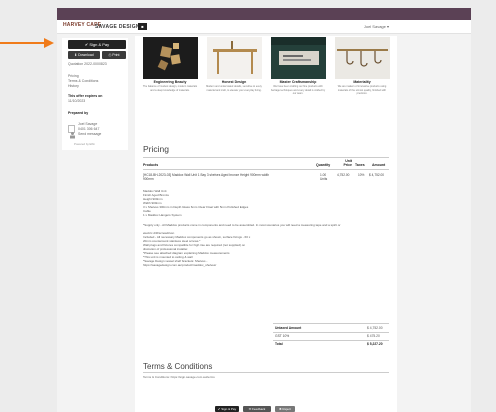  What do you see at coordinates (77, 101) in the screenshot?
I see `expiry-date: 11/10/2023` at bounding box center [77, 101].